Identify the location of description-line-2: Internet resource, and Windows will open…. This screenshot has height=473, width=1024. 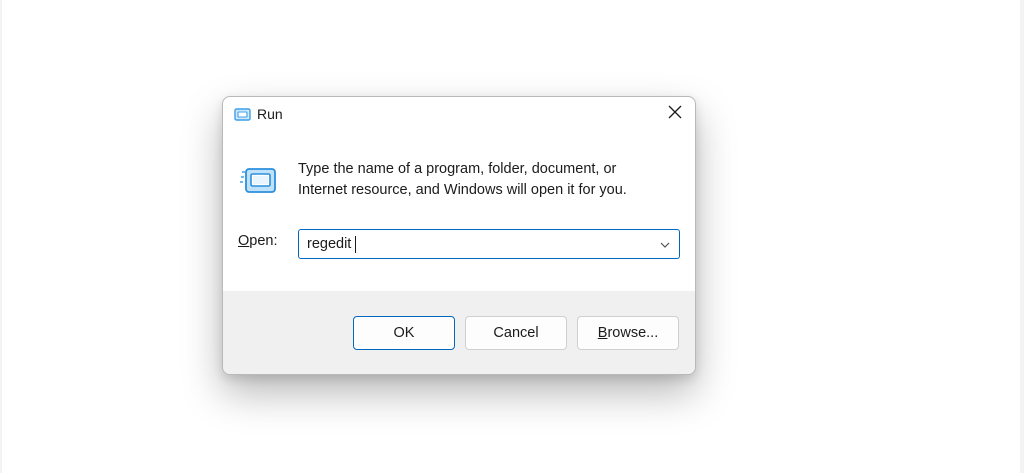
(462, 190).